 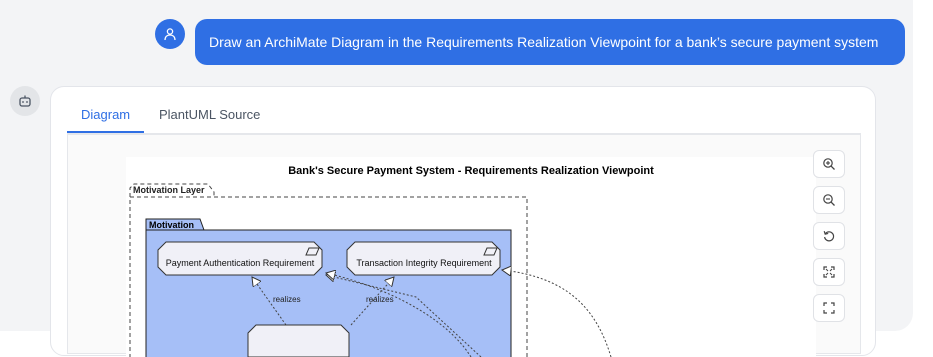 I want to click on zoom-out-icon, so click(x=829, y=200).